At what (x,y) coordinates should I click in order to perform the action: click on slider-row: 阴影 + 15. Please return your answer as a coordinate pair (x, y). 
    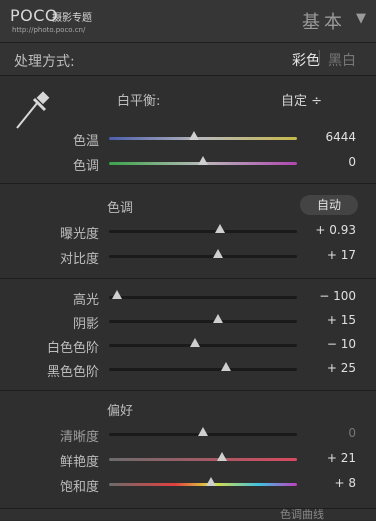
    Looking at the image, I should click on (188, 321).